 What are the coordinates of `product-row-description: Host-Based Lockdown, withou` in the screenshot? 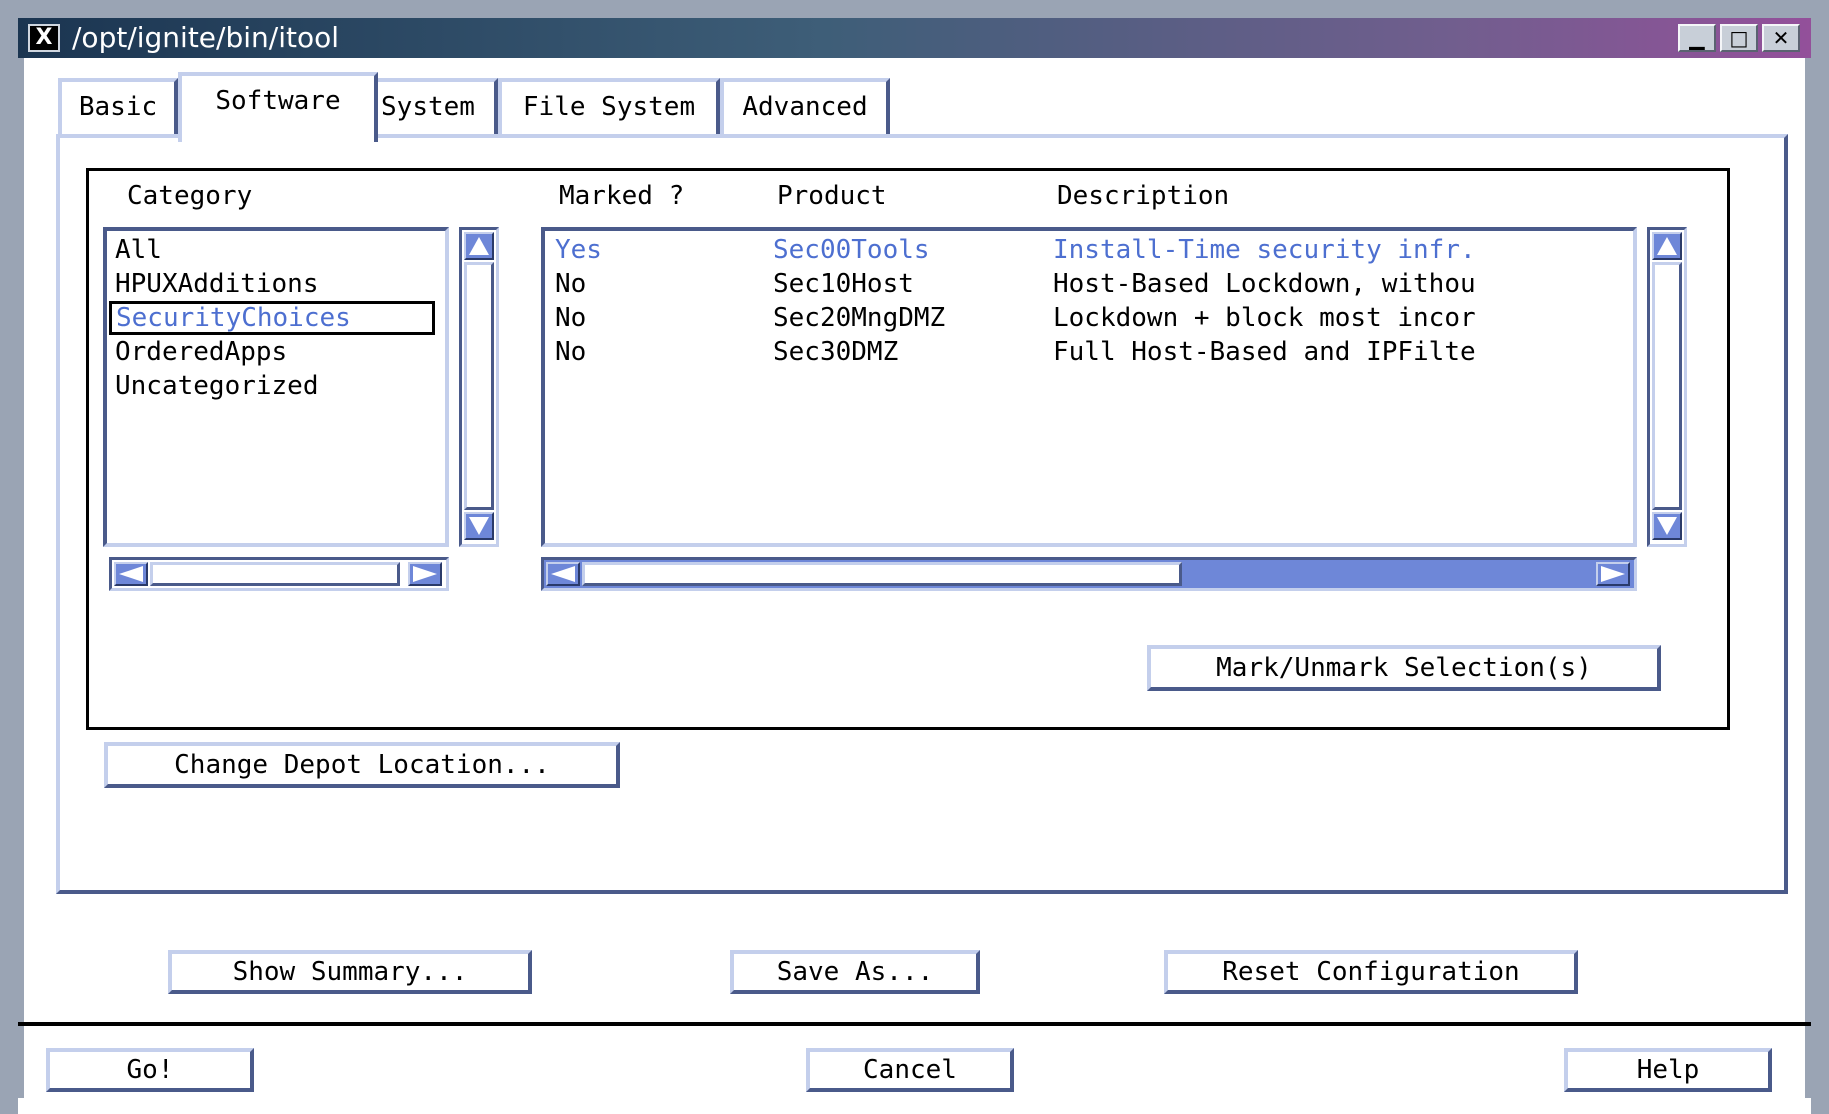 It's located at (1341, 284).